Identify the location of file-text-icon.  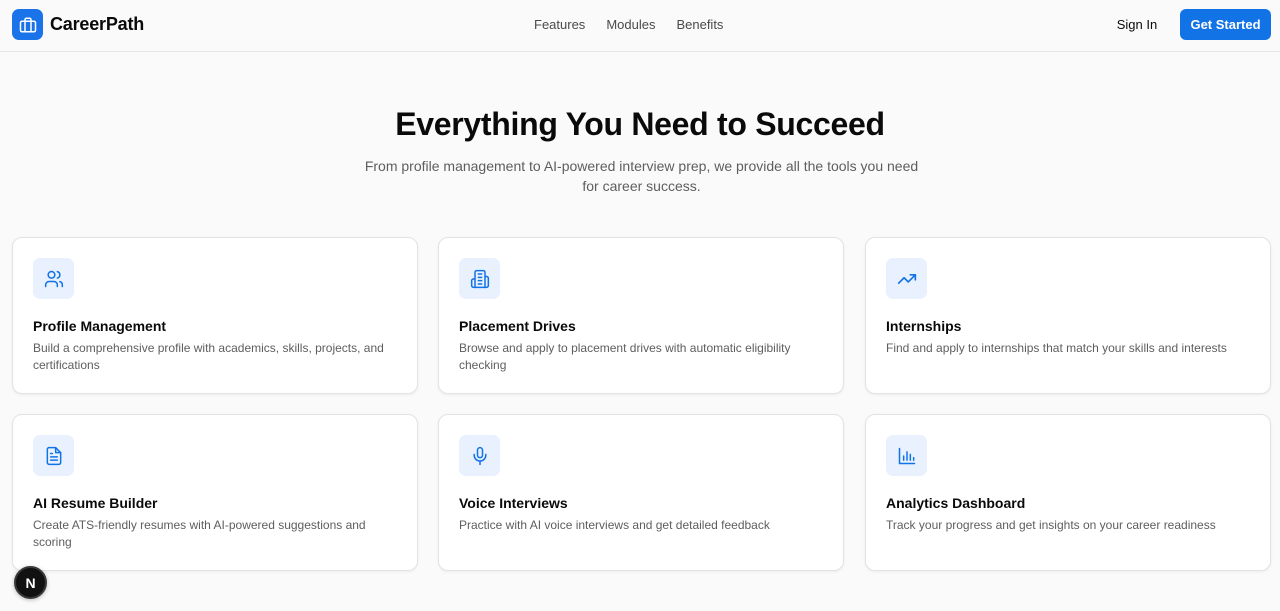
(53, 455).